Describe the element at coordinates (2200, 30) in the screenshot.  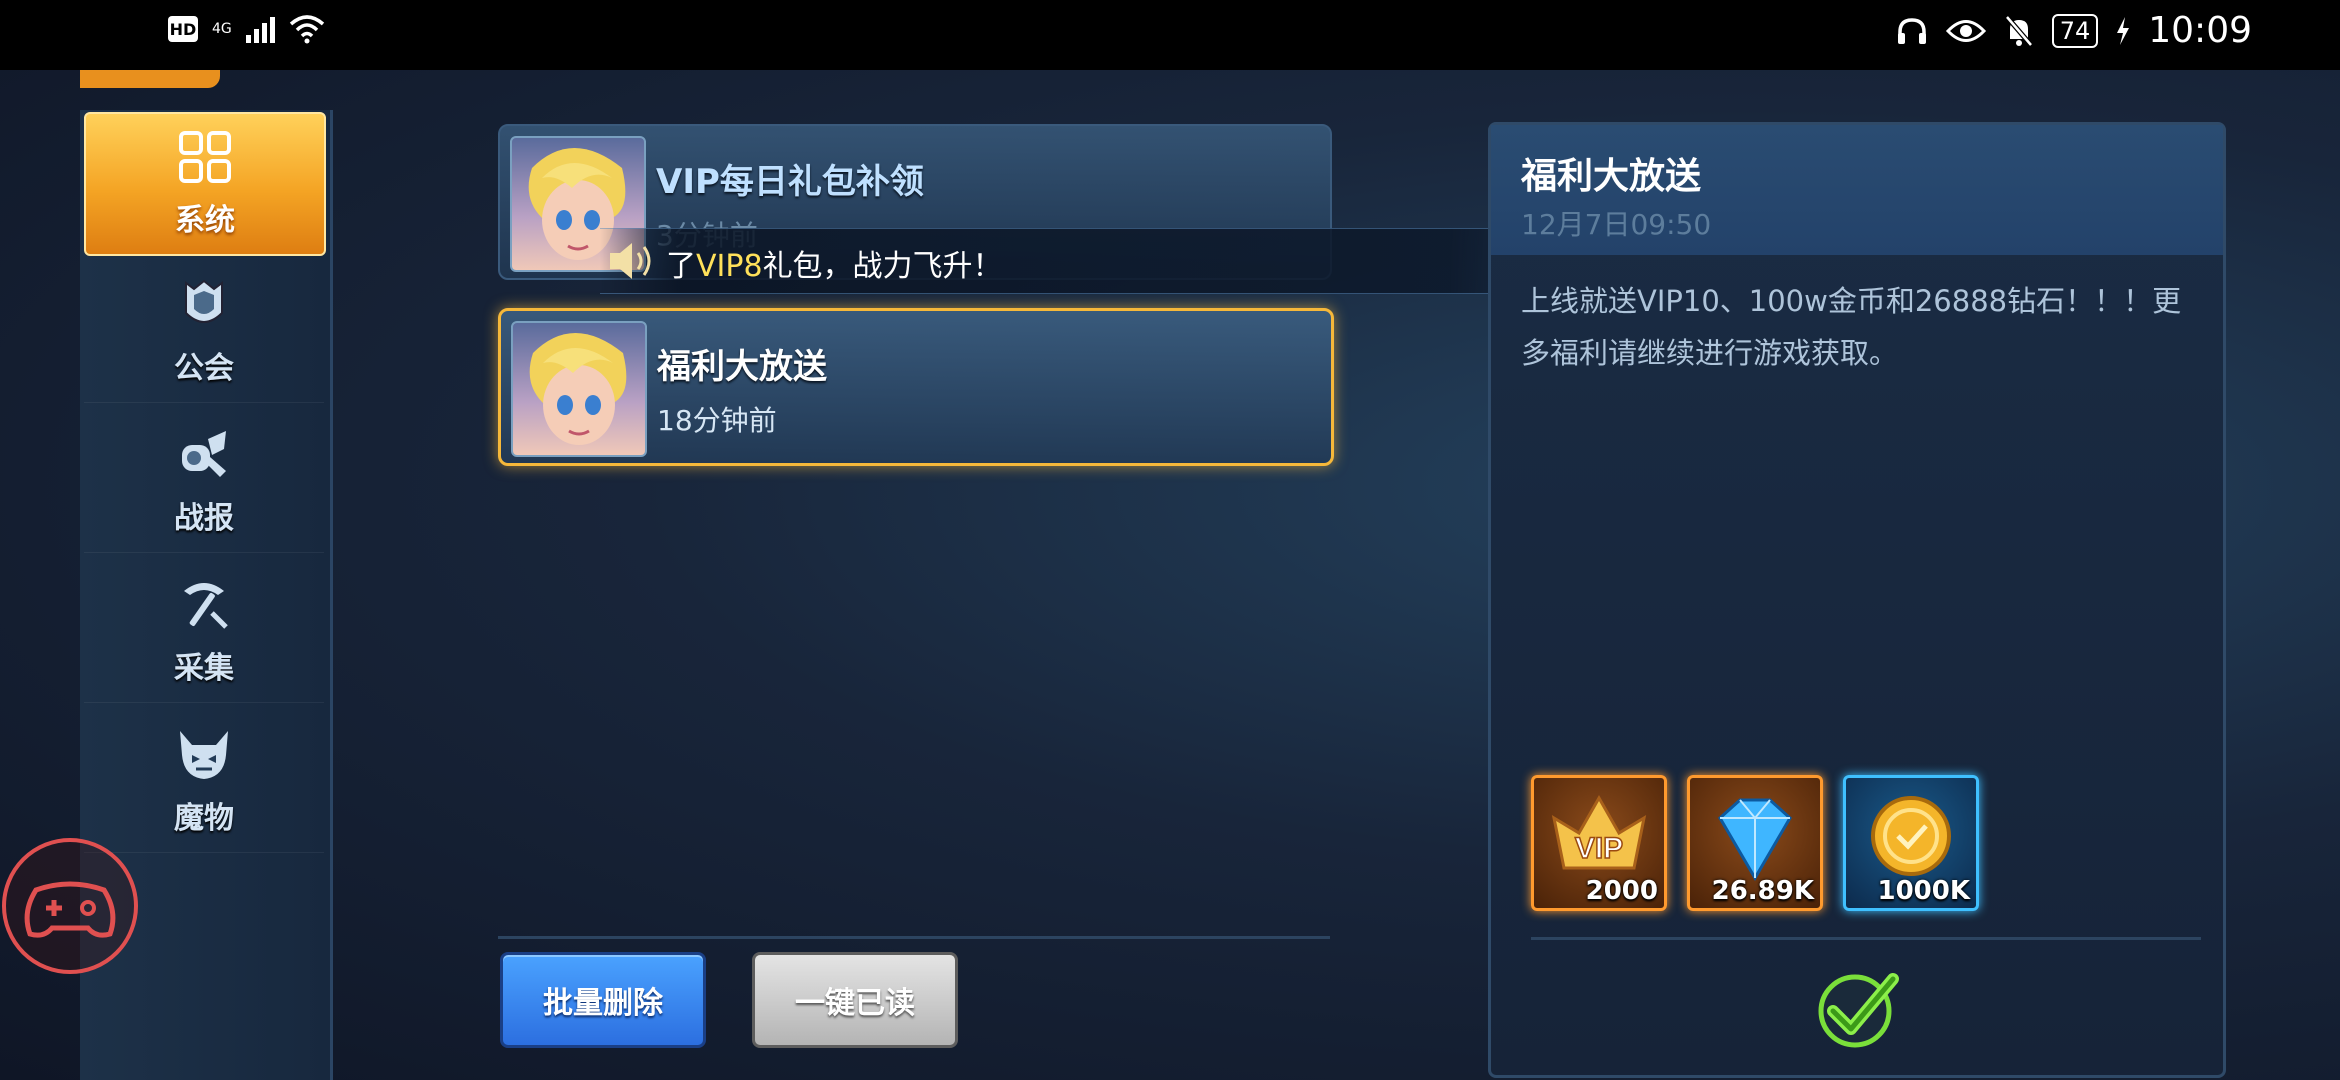
I see `clock: 10:09` at that location.